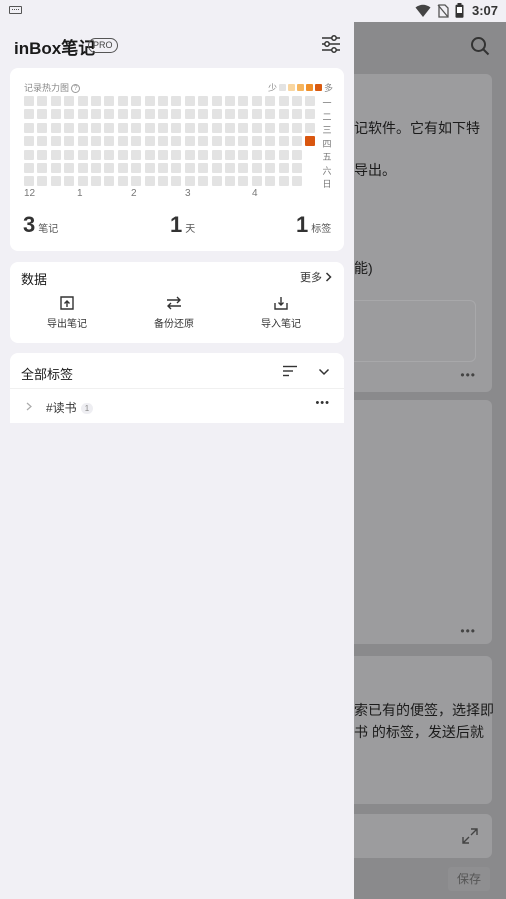  I want to click on expand-icon, so click(470, 836).